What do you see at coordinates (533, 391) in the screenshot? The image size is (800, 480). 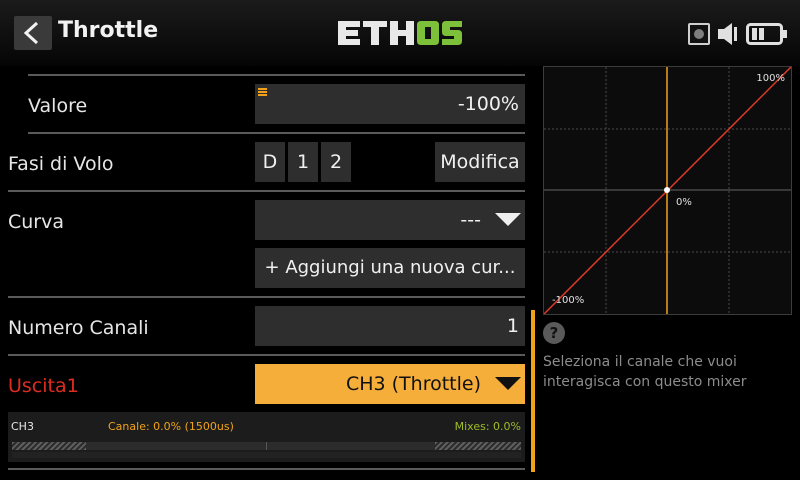 I see `scrollbar` at bounding box center [533, 391].